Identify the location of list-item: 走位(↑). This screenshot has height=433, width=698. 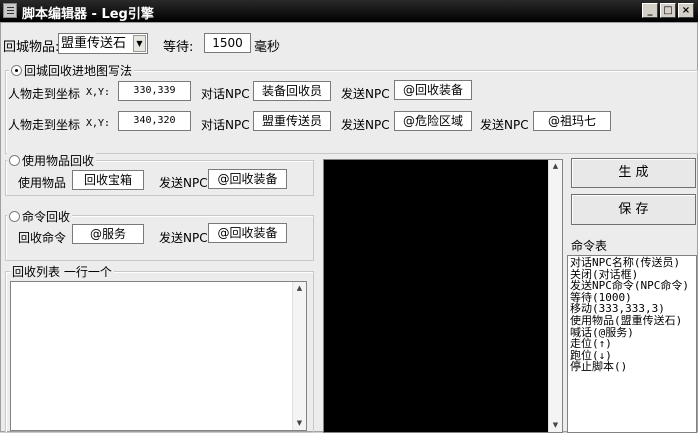
(632, 344).